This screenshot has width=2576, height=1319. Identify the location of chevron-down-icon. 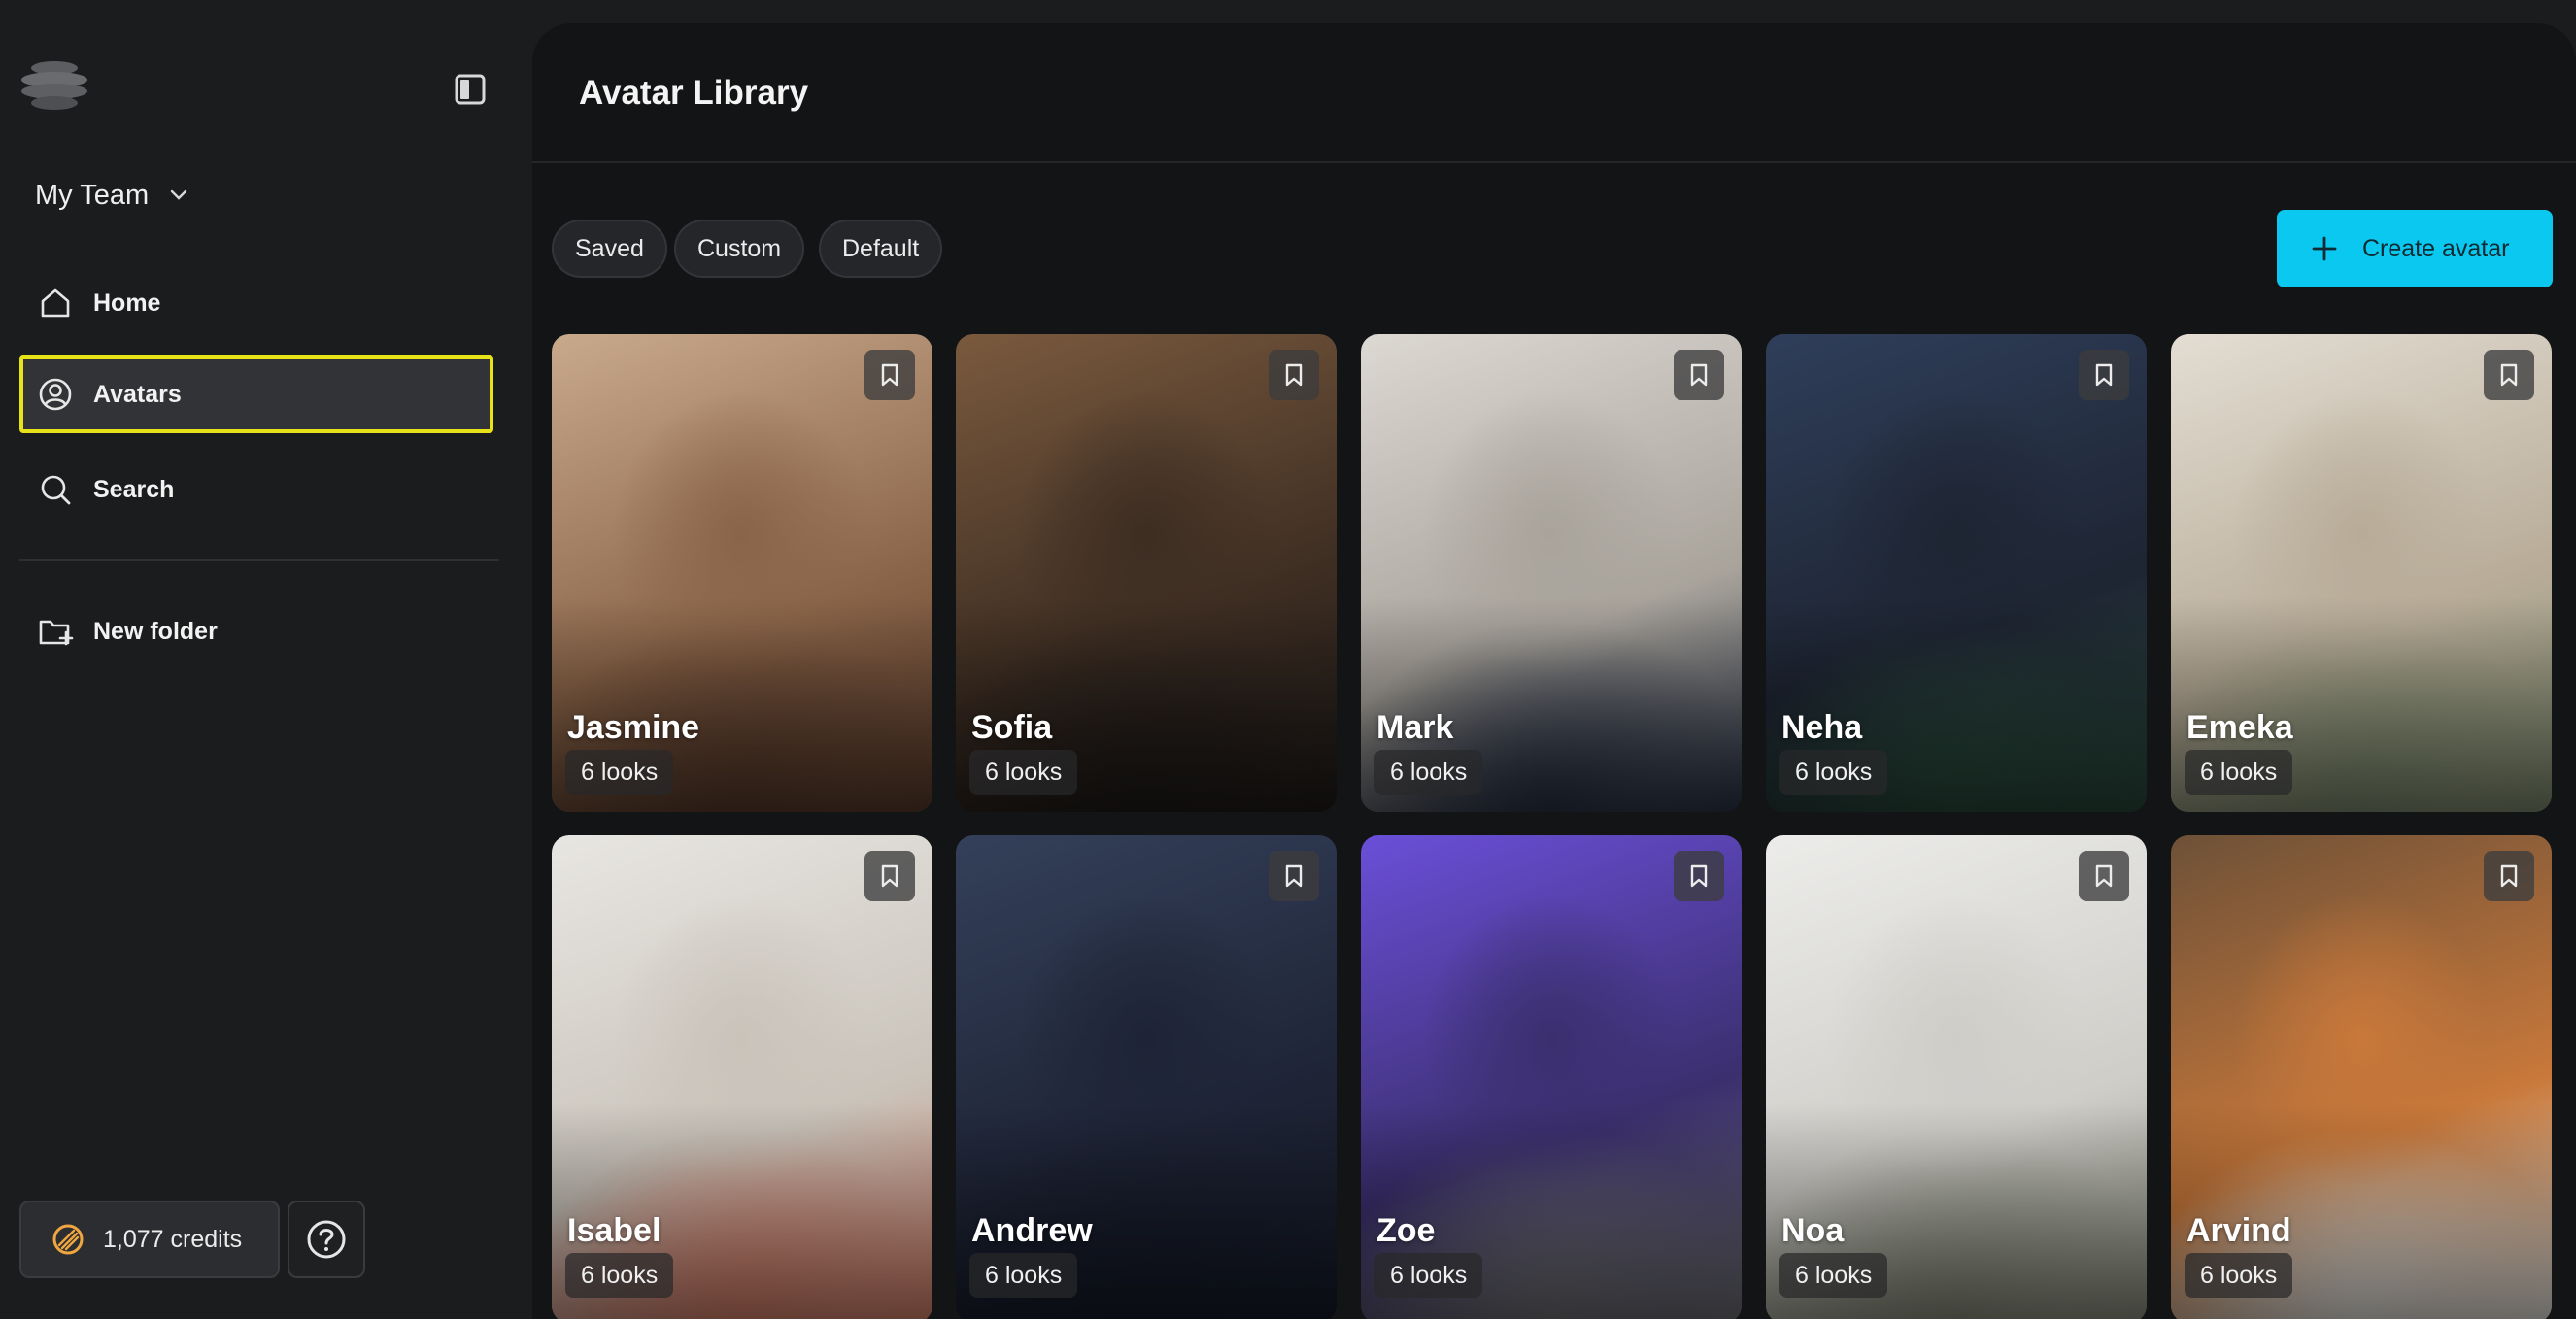
(178, 194).